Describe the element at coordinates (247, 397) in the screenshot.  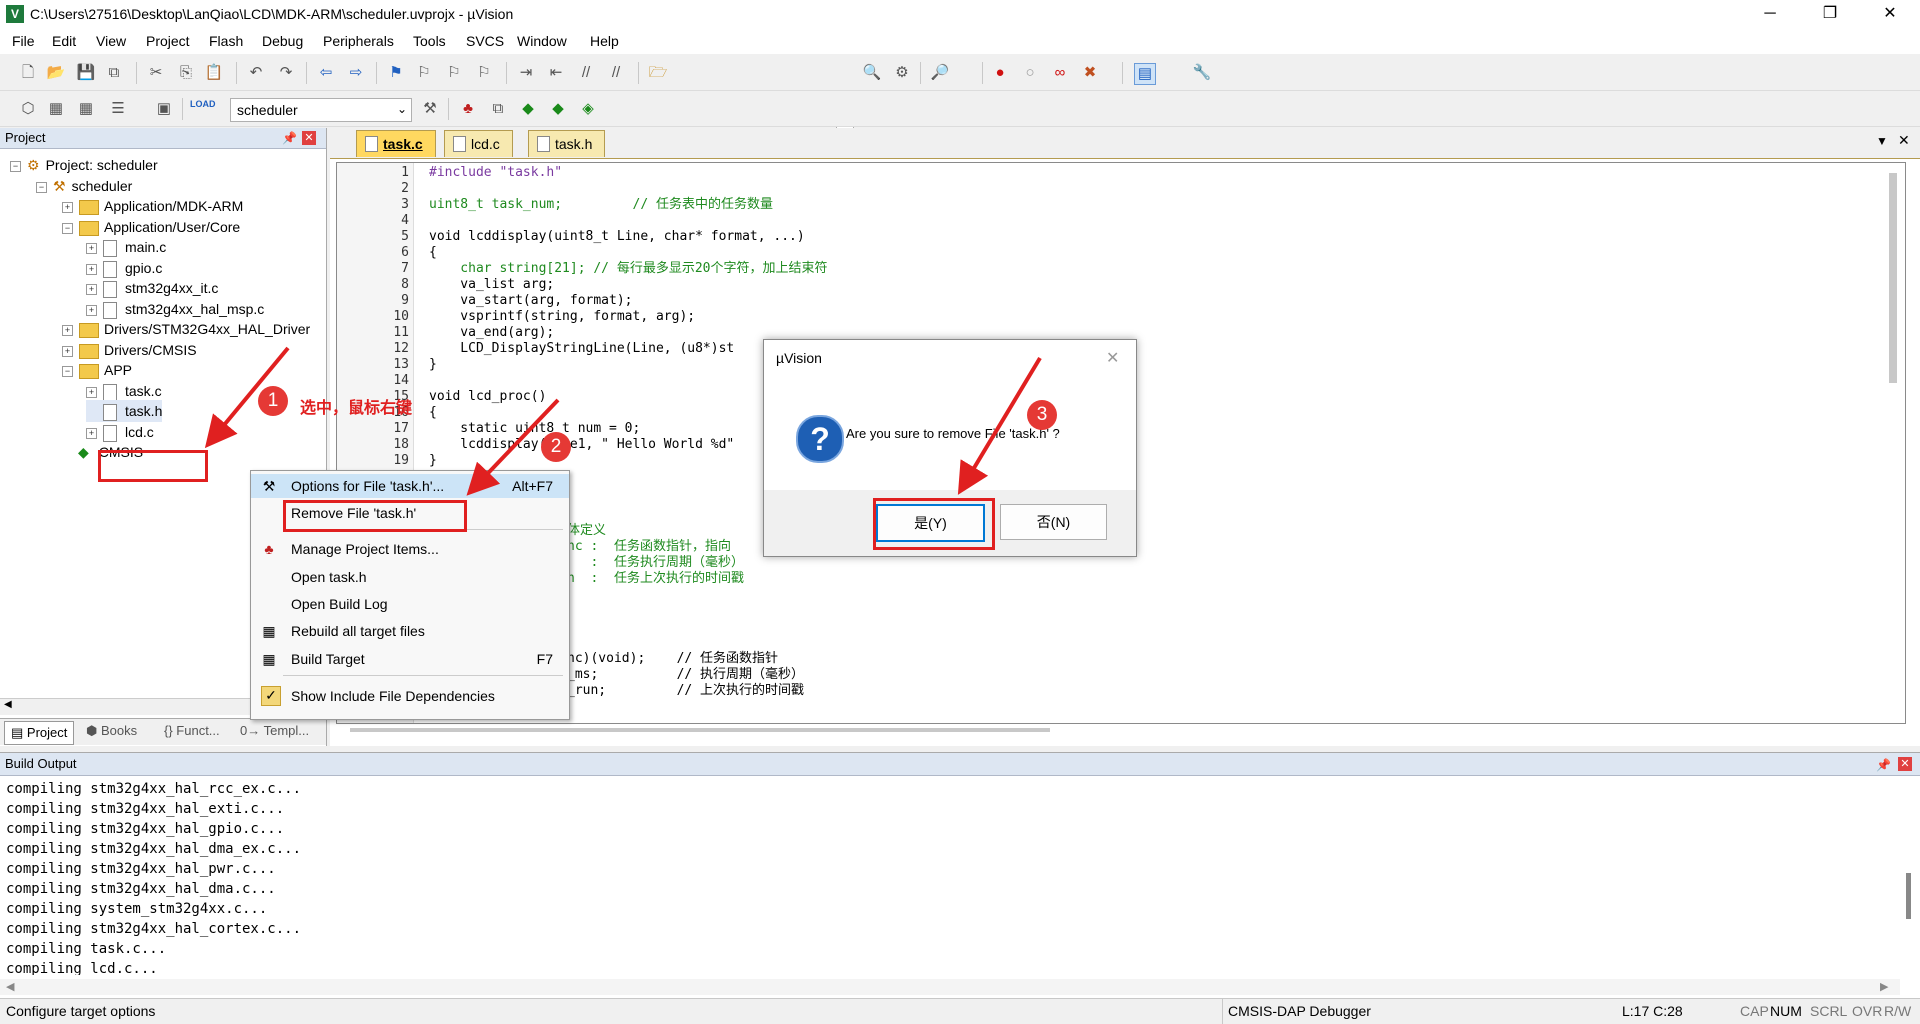
I see `arrow-to-task-h` at that location.